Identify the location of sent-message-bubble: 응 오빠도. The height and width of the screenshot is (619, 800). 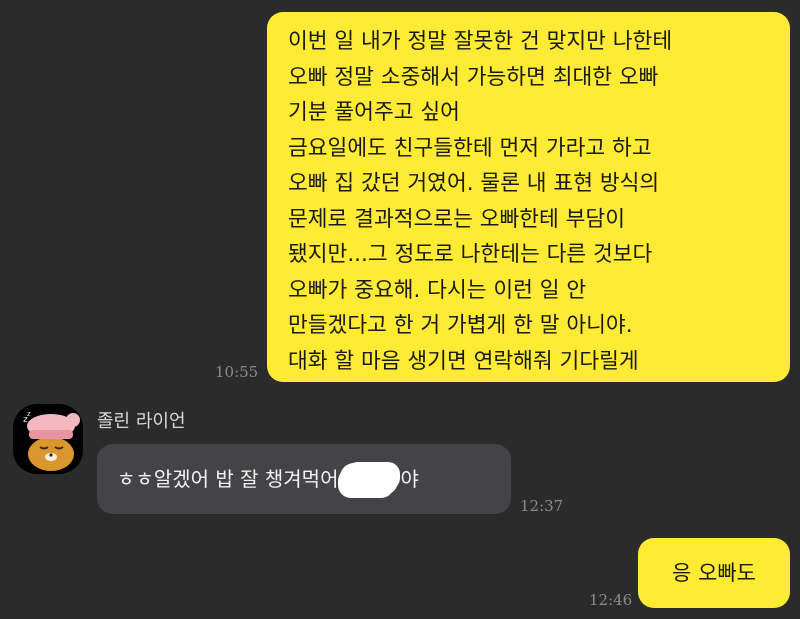
(714, 573).